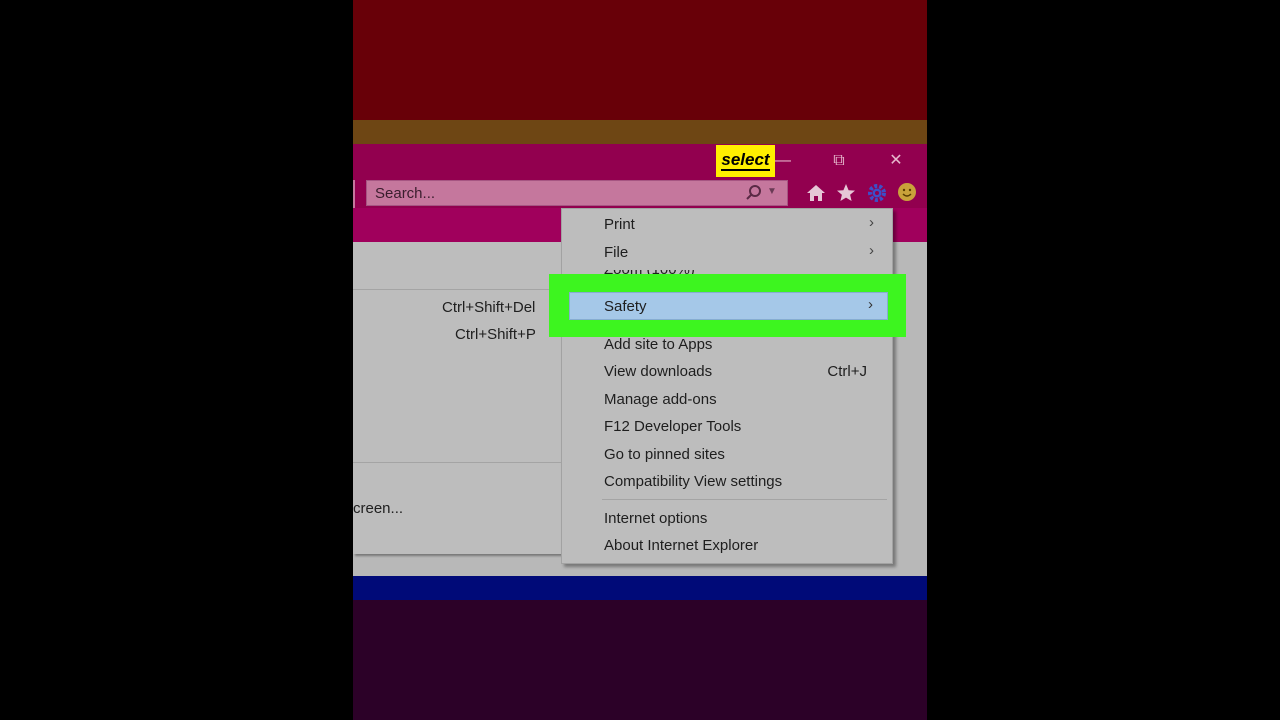  I want to click on menu-item-print: Print ›, so click(727, 225).